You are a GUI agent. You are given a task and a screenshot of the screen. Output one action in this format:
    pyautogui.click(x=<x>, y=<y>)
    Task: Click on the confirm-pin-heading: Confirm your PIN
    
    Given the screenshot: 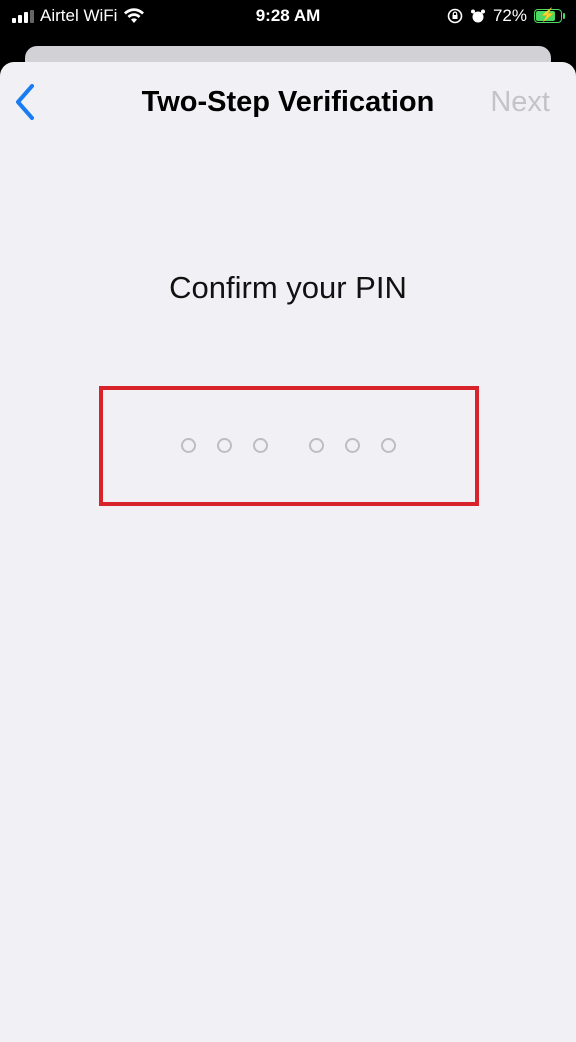 What is the action you would take?
    pyautogui.click(x=288, y=287)
    